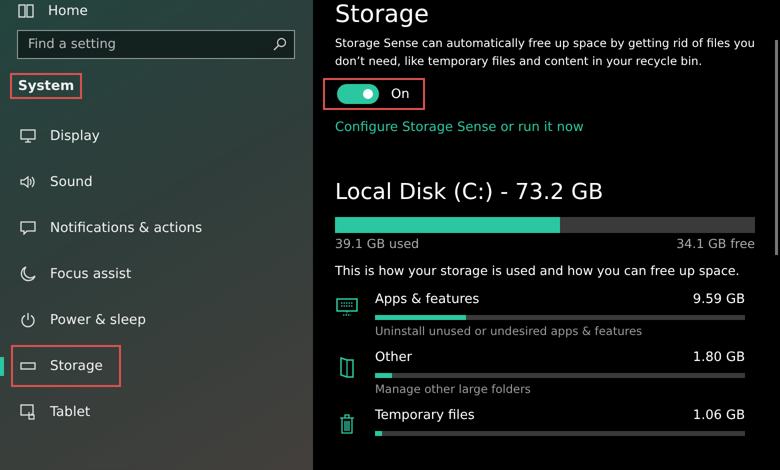  Describe the element at coordinates (46, 86) in the screenshot. I see `section-heading: System` at that location.